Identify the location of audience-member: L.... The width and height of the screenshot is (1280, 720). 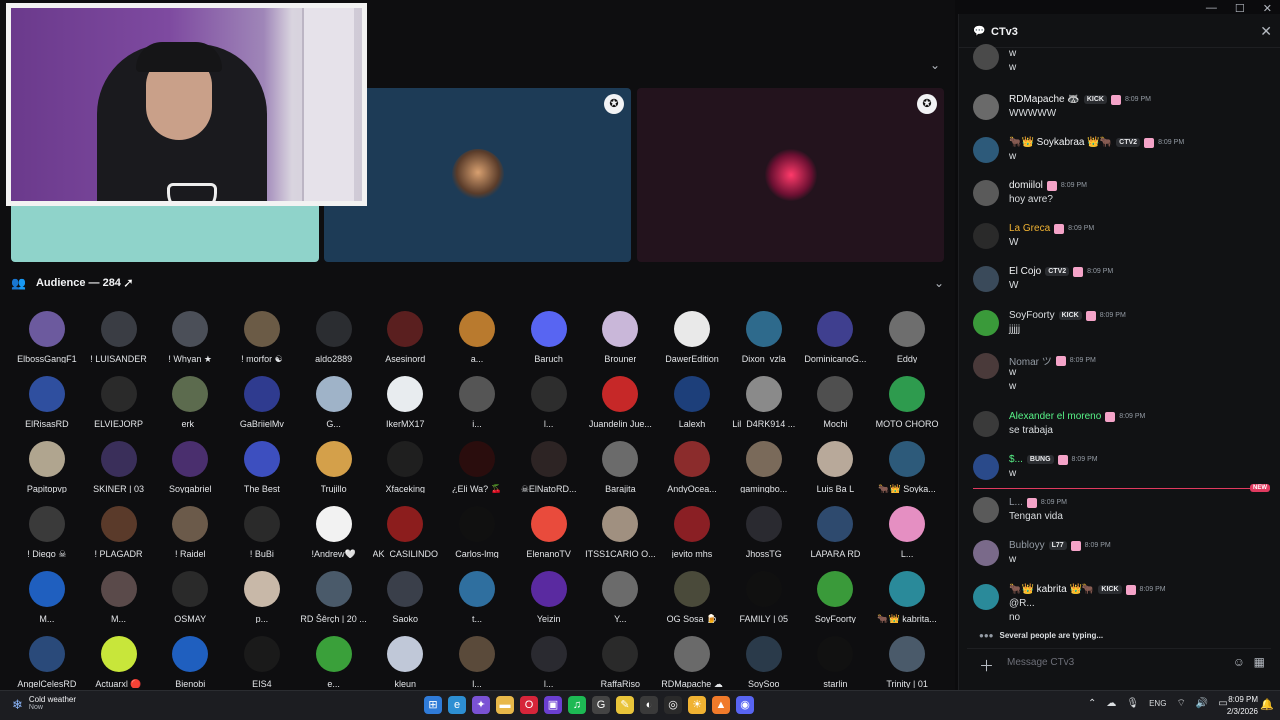
(907, 532).